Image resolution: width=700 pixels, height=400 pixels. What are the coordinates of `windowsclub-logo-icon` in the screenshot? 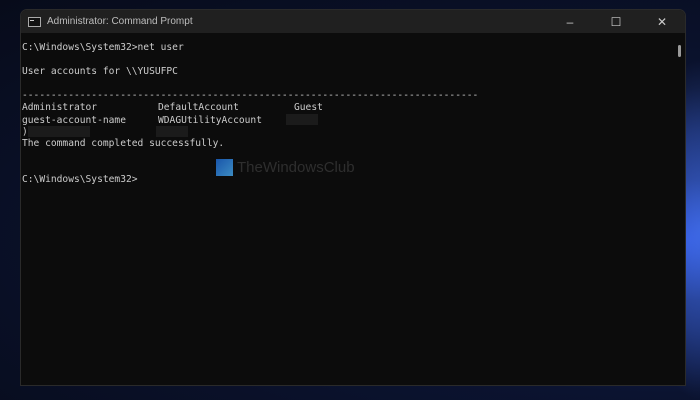 It's located at (224, 167).